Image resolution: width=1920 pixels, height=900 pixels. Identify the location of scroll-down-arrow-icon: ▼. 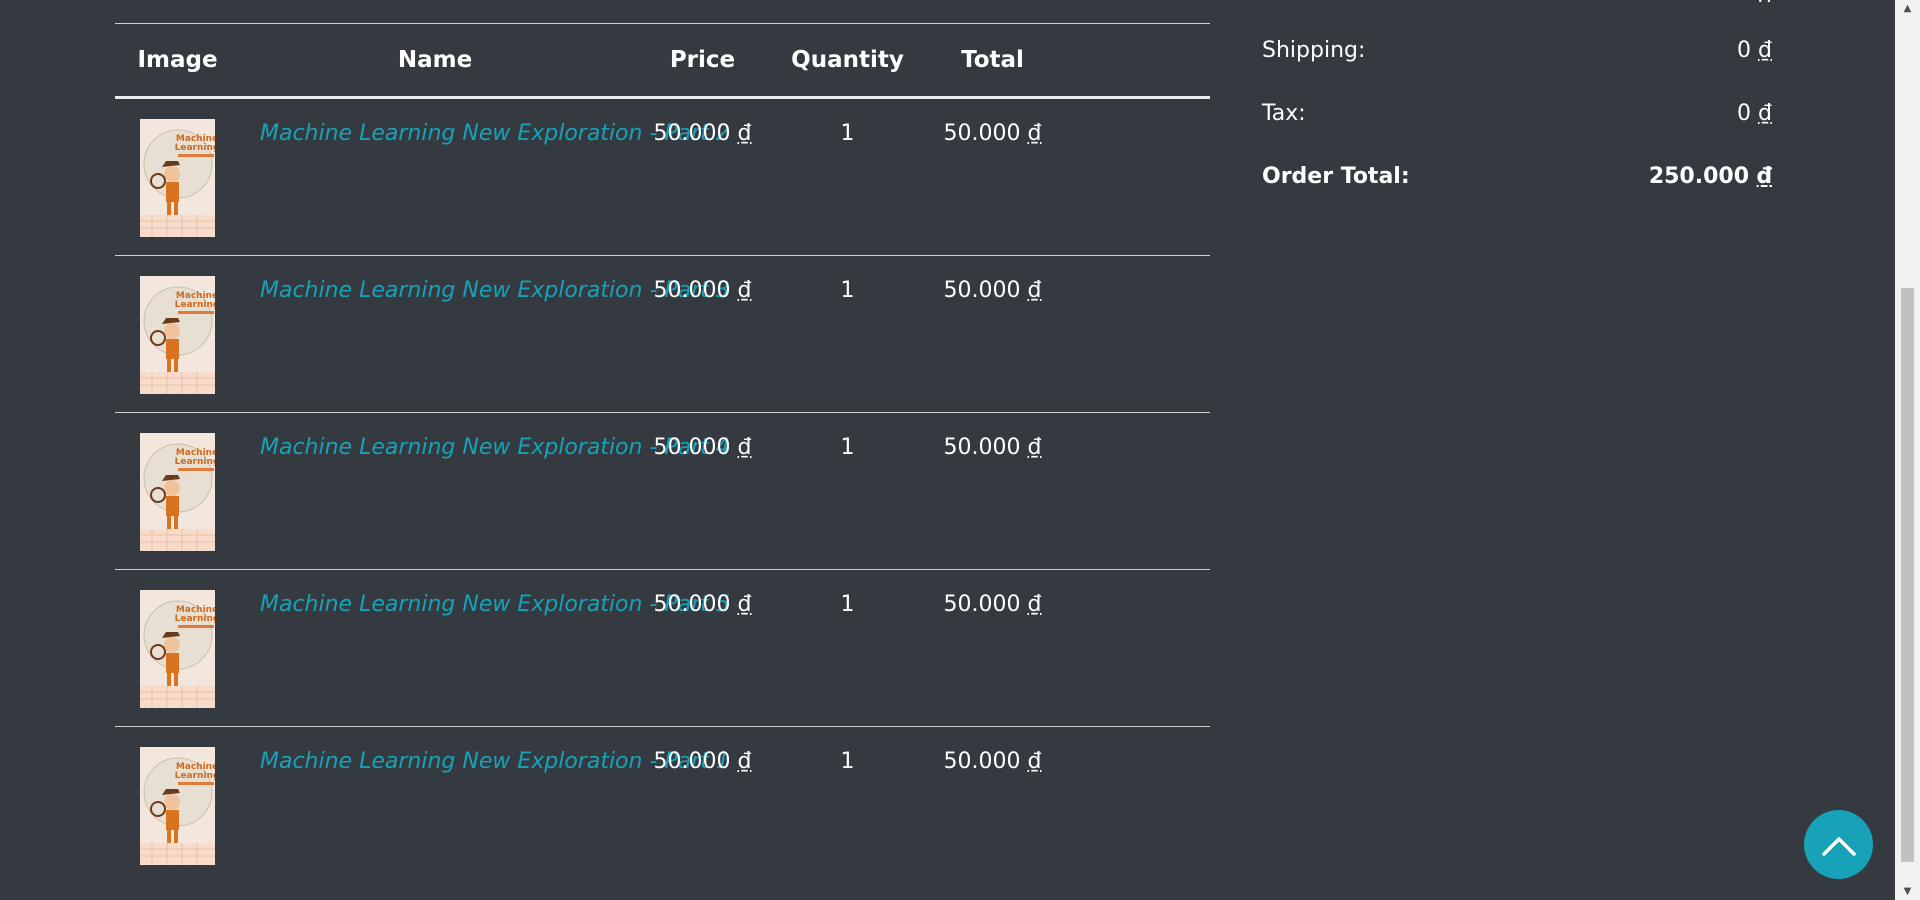
(1907, 891).